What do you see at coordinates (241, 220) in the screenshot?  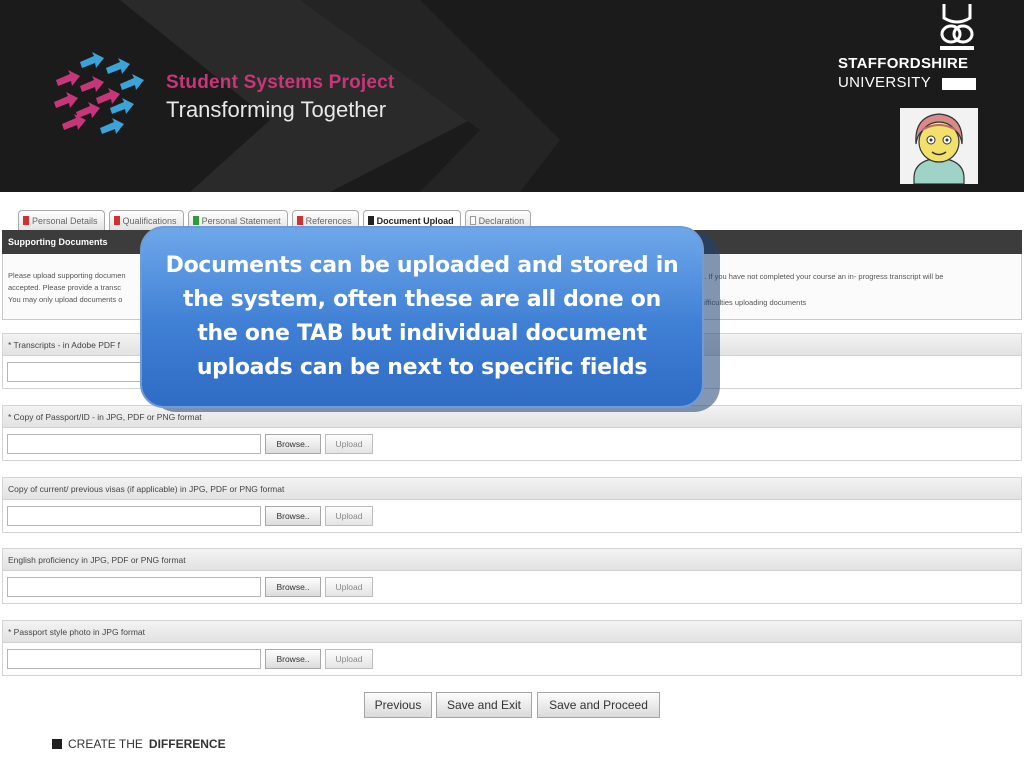 I see `tab-label: Personal Statement` at bounding box center [241, 220].